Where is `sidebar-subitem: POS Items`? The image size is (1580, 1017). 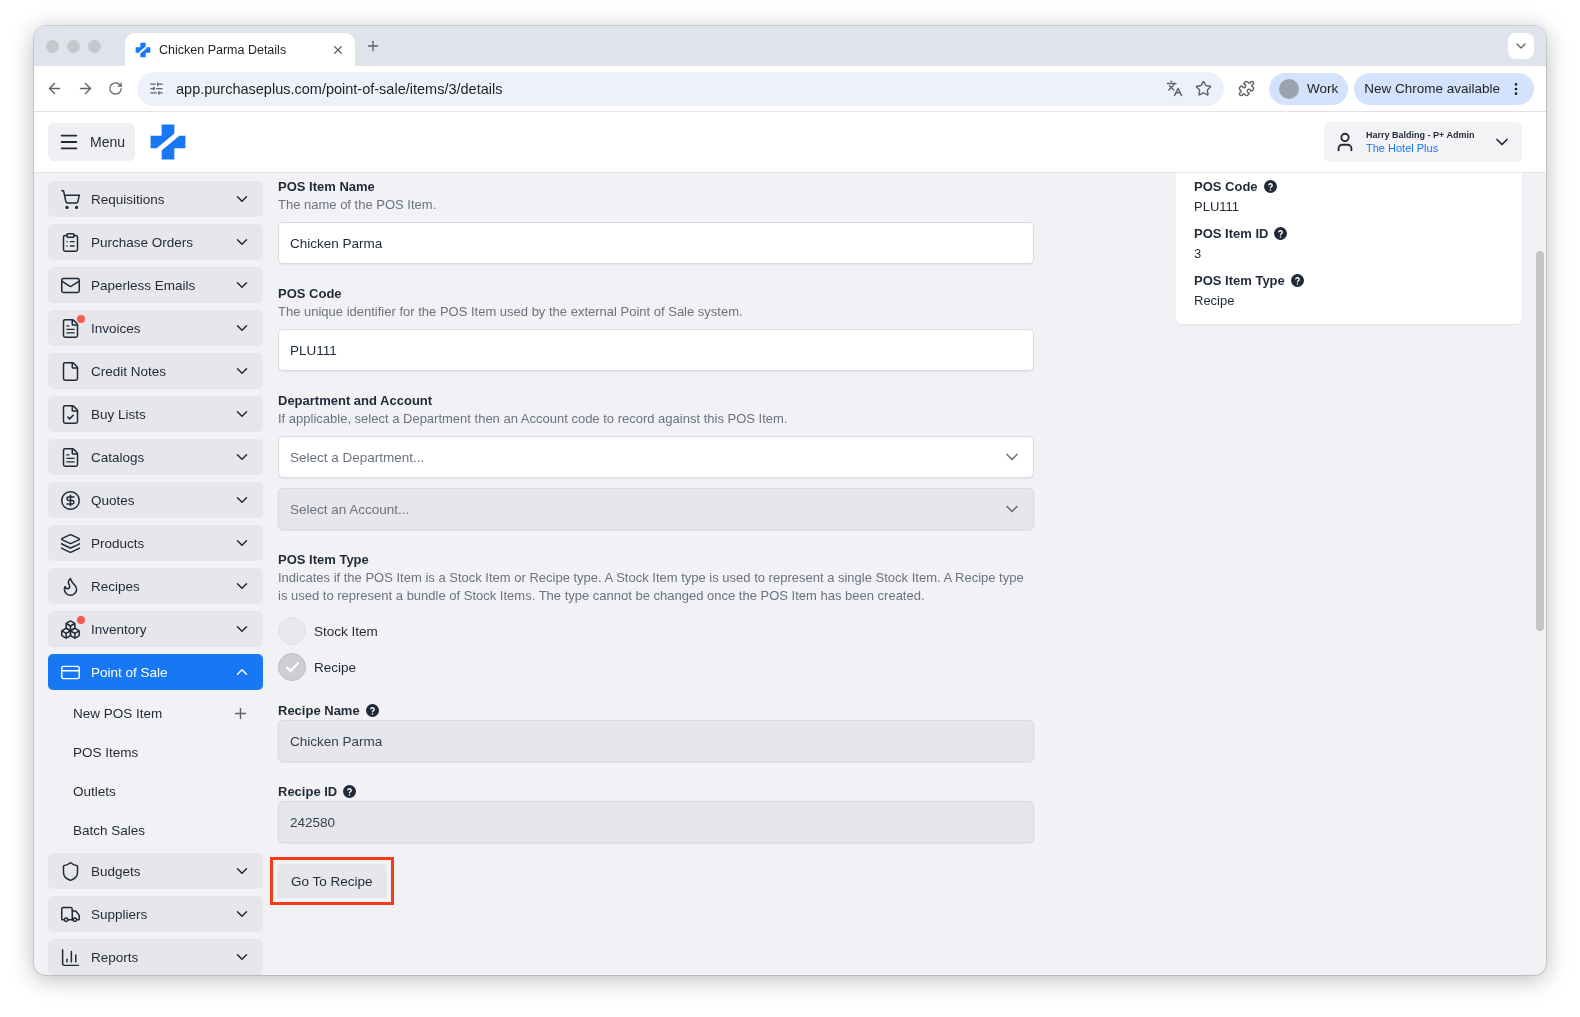 sidebar-subitem: POS Items is located at coordinates (155, 752).